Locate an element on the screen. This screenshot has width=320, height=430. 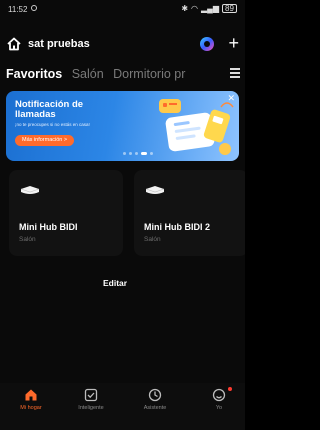
status-bar: 11:52 ✱ ◠ ▂▄▆ 89 is located at coordinates (122, 9).